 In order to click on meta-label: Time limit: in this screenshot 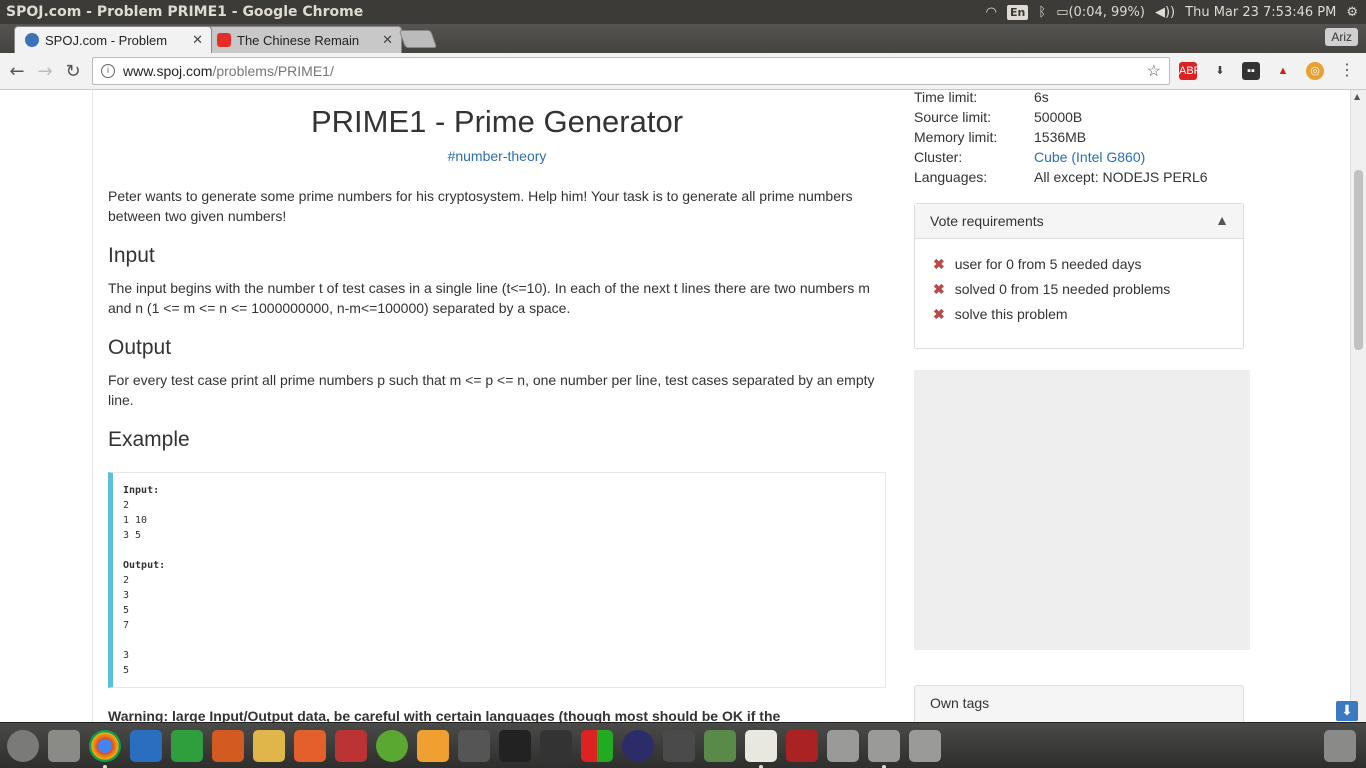, I will do `click(946, 97)`.